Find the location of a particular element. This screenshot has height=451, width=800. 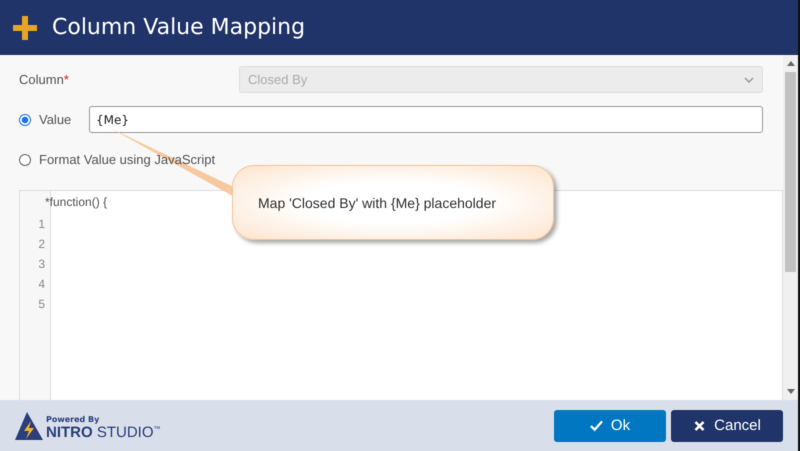

option-label: Format Value using JavaScript is located at coordinates (127, 159).